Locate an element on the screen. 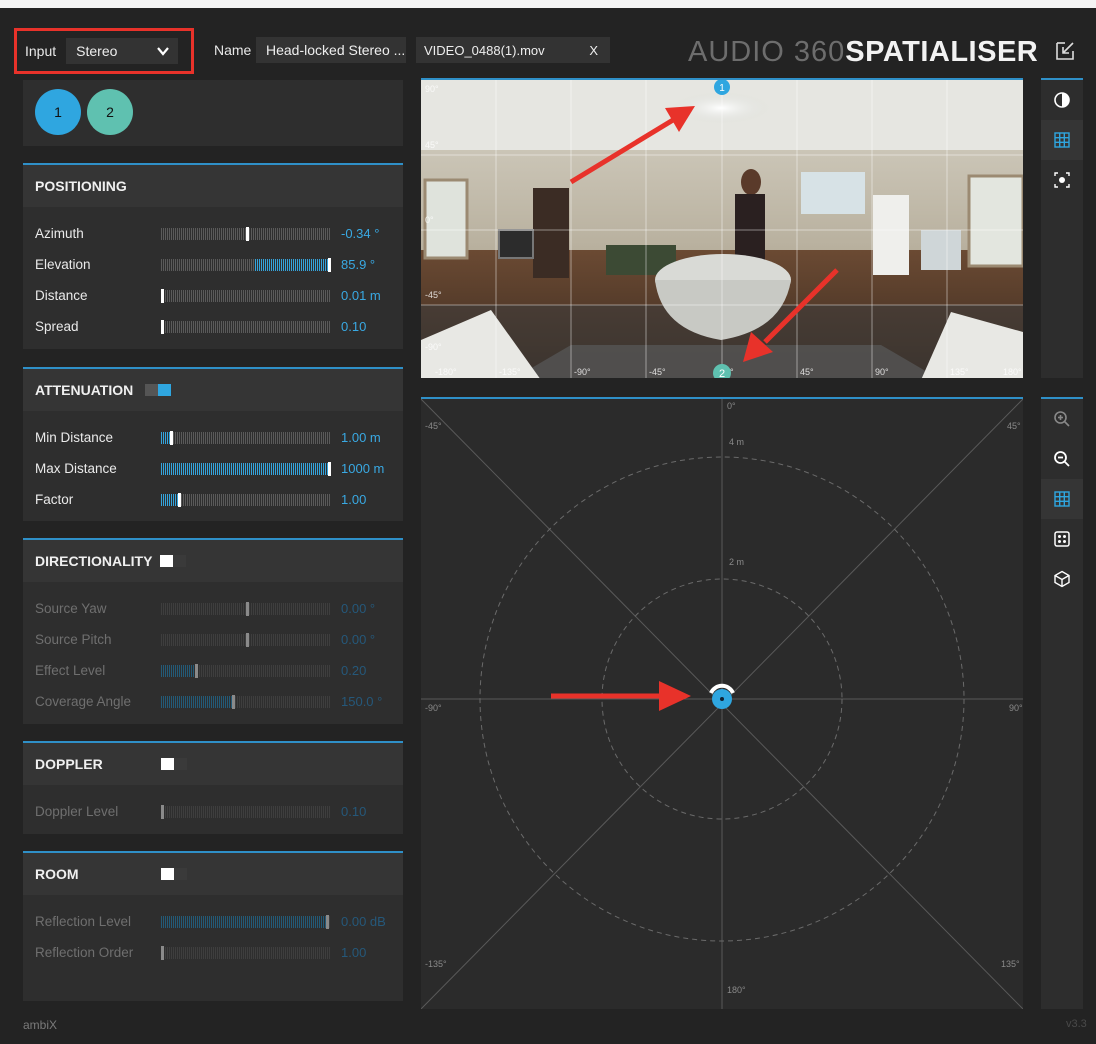  doppler-header: DOPPLER is located at coordinates (213, 764).